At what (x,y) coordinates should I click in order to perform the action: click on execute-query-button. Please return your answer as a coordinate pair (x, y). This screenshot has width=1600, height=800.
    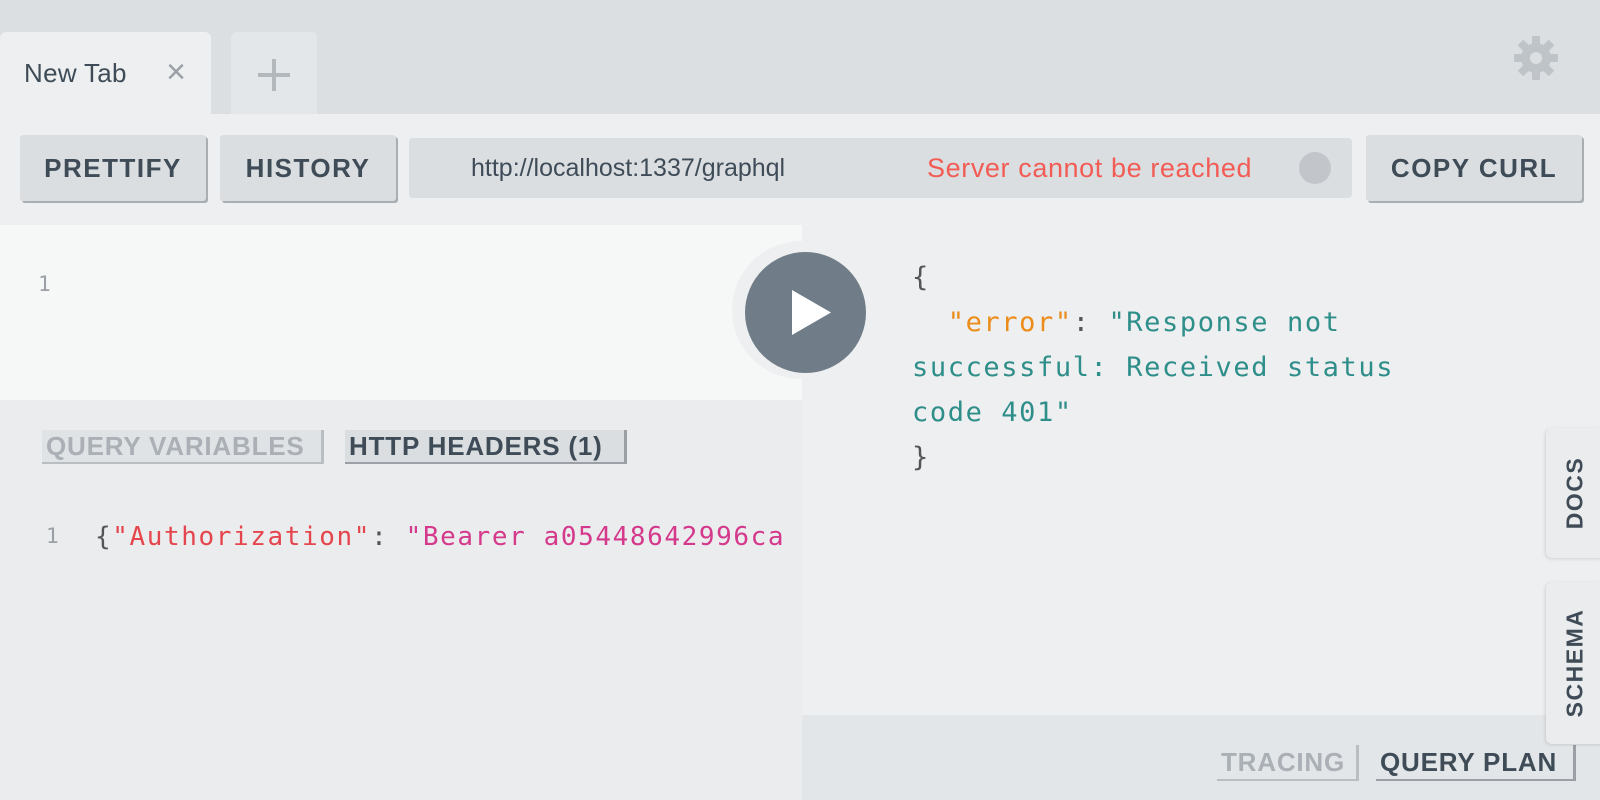
    Looking at the image, I should click on (805, 312).